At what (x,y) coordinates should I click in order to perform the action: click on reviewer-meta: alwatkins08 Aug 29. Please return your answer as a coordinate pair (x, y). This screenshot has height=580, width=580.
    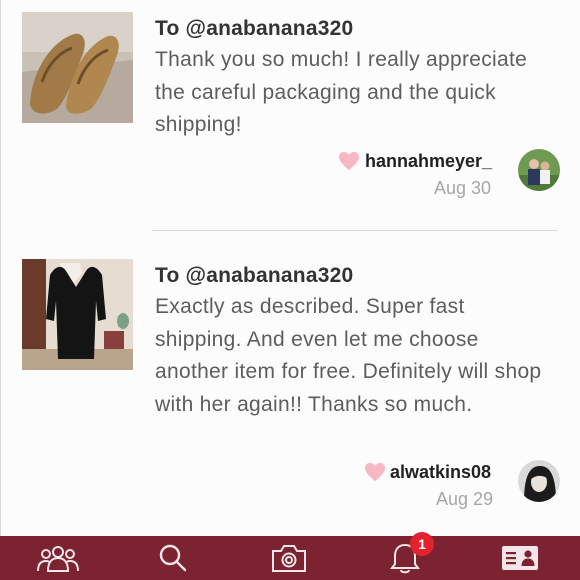
    Looking at the image, I should click on (462, 484).